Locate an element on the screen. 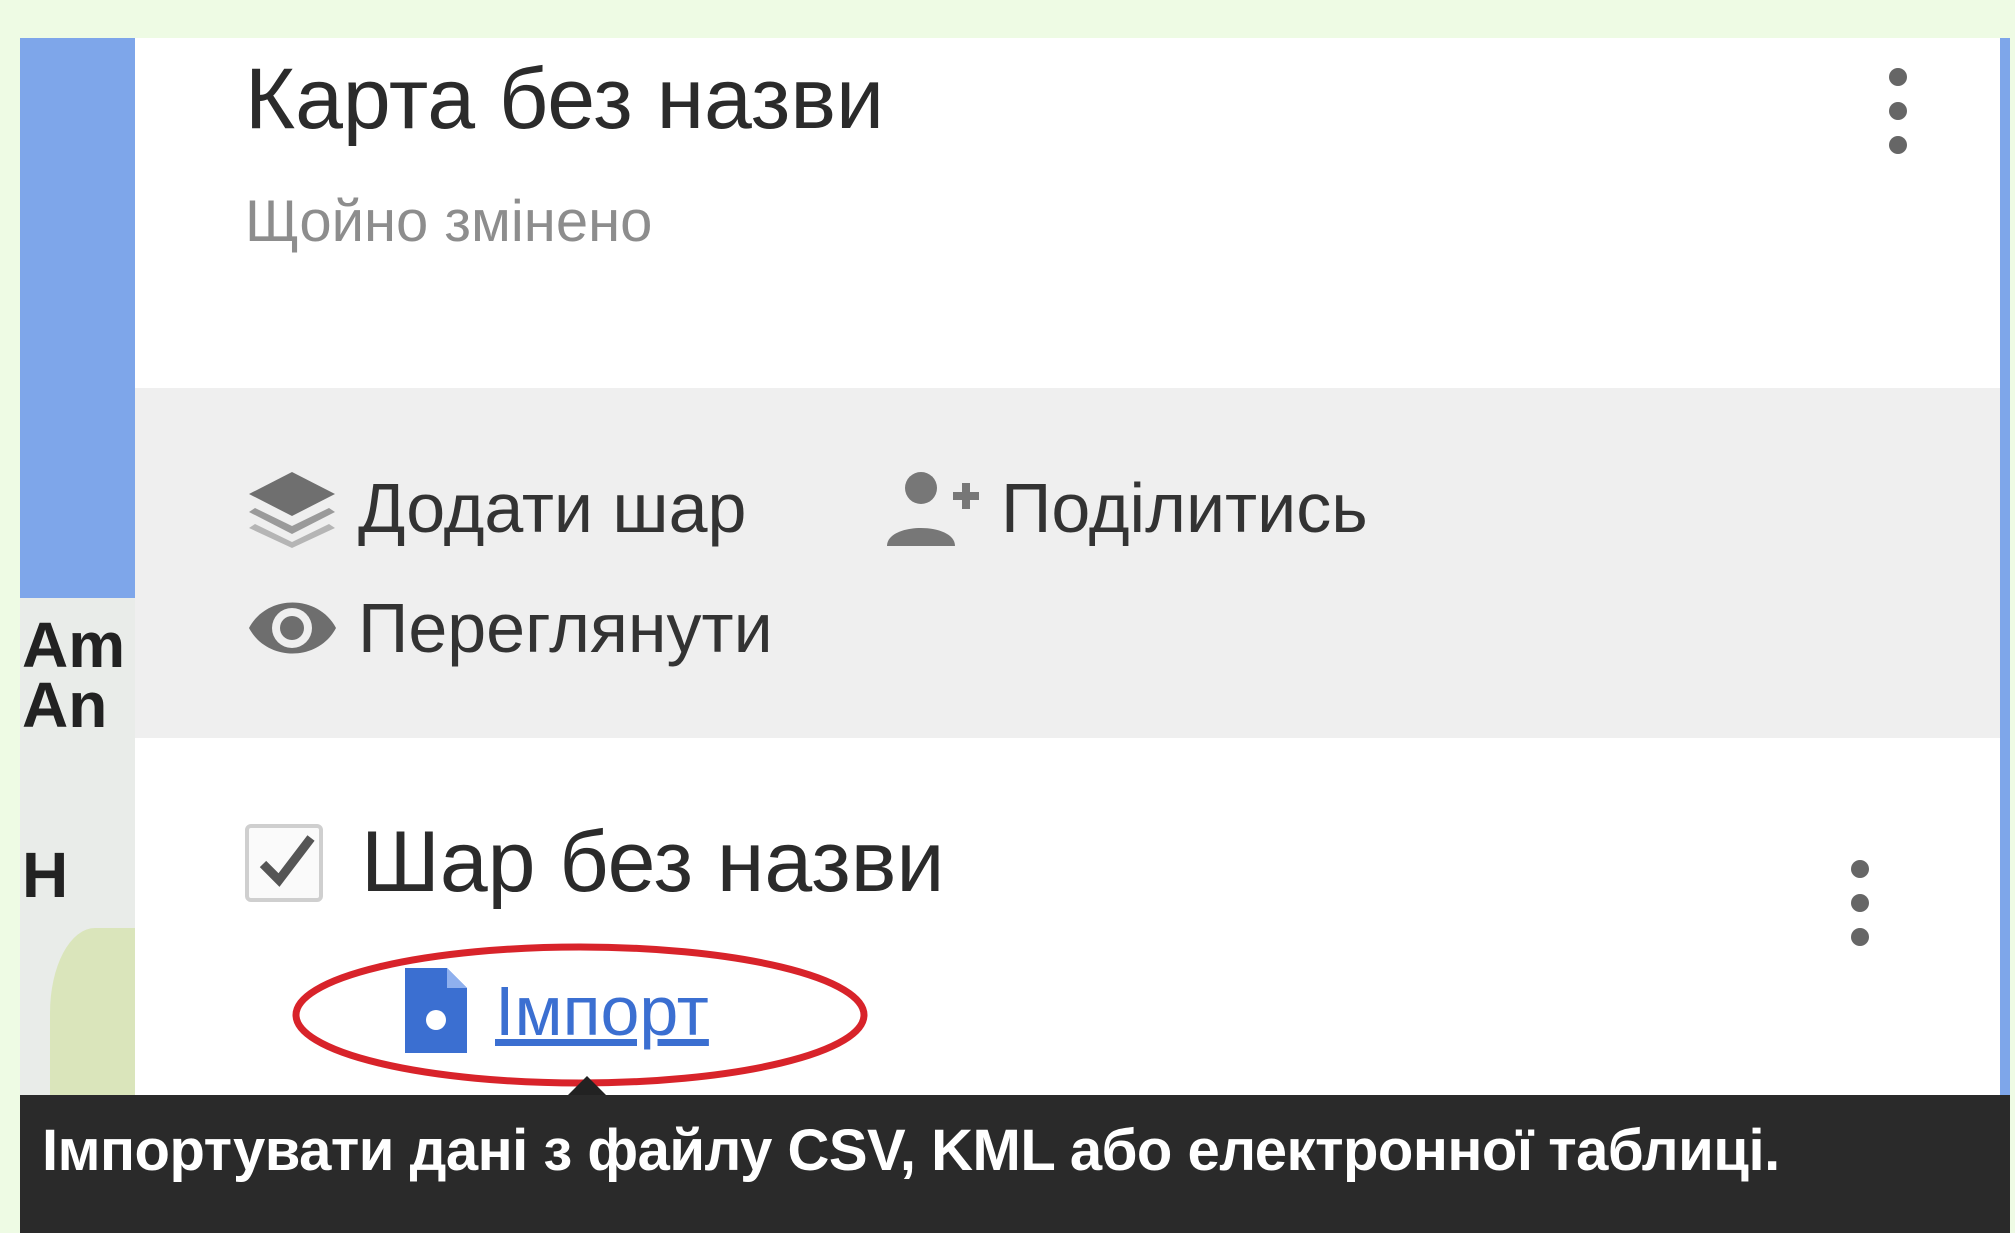 The image size is (2015, 1233). map-title: Карта без назви is located at coordinates (564, 99).